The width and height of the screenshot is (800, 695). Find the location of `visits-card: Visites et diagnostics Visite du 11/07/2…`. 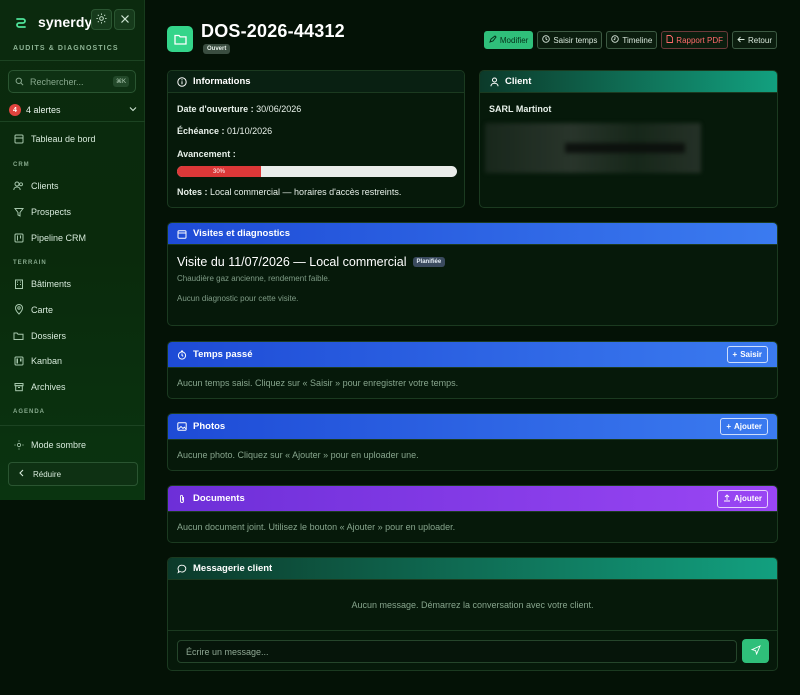

visits-card: Visites et diagnostics Visite du 11/07/2… is located at coordinates (472, 274).